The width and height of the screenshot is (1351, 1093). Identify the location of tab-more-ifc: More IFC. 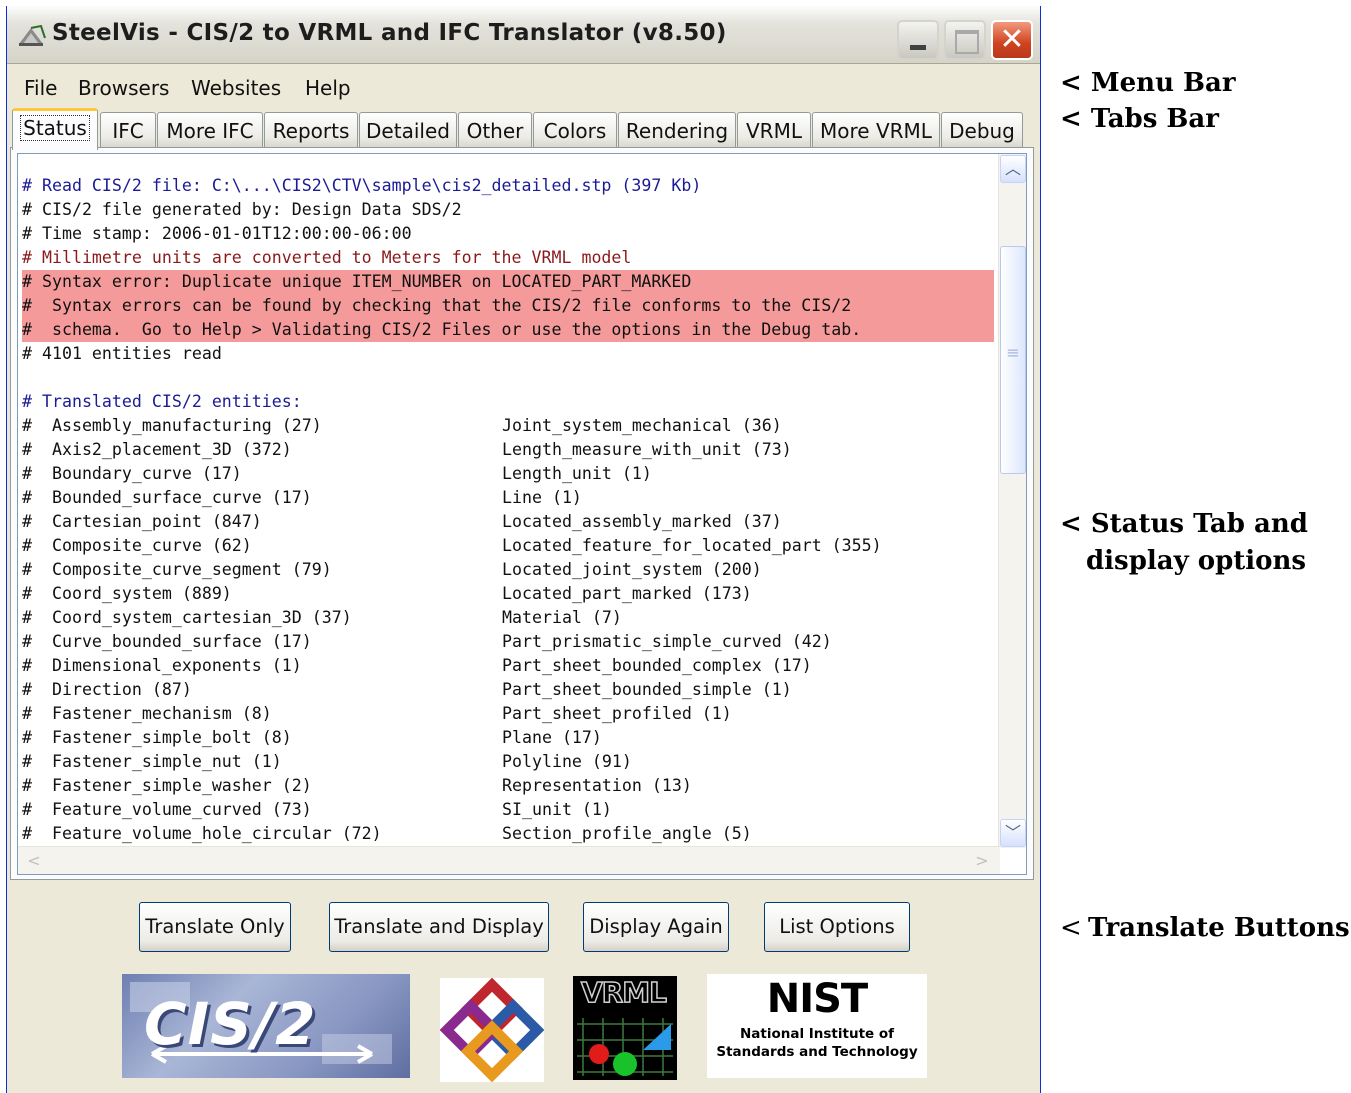
(210, 130).